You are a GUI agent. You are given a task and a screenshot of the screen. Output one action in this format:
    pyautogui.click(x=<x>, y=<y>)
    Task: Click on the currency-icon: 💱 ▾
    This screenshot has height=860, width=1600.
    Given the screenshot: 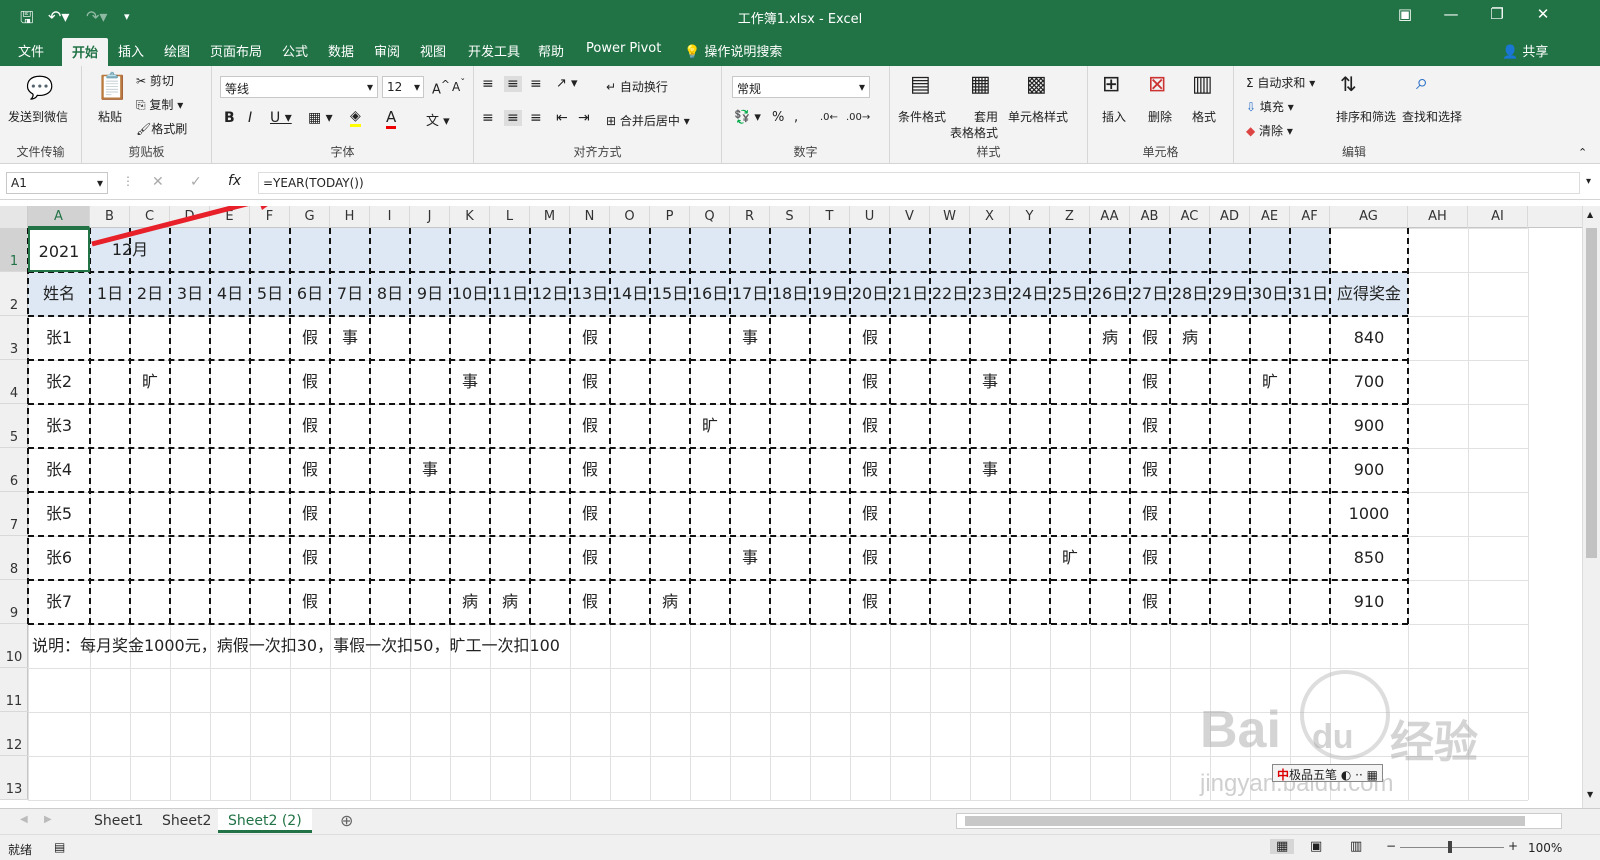 What is the action you would take?
    pyautogui.click(x=747, y=117)
    